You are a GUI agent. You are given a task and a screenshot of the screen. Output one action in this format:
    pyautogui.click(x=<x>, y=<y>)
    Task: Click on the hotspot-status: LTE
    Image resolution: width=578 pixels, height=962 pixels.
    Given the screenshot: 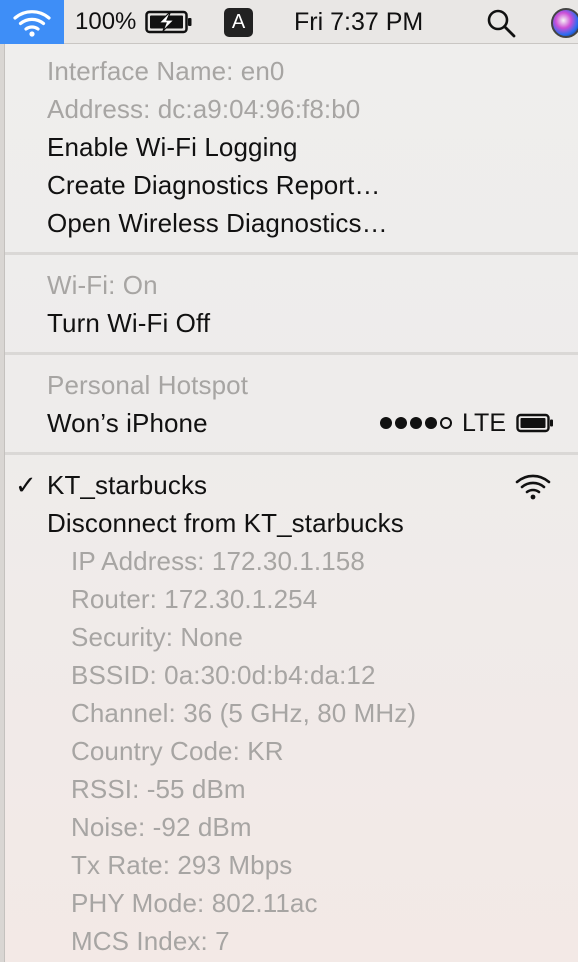 What is the action you would take?
    pyautogui.click(x=467, y=423)
    